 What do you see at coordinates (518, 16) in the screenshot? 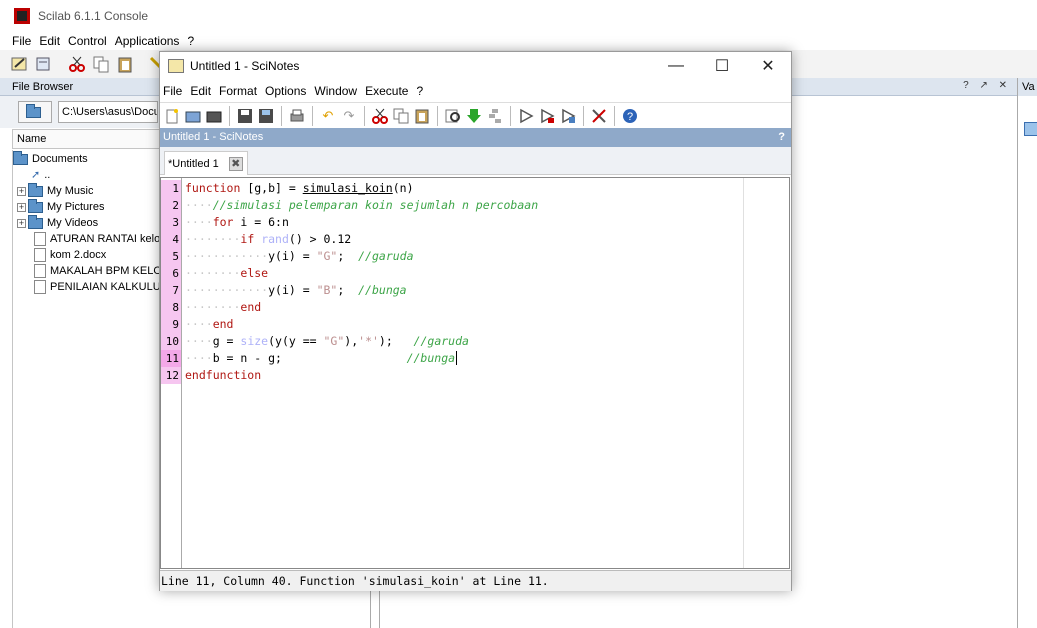
I see `console-titlebar: Scilab 6.1.1 Console` at bounding box center [518, 16].